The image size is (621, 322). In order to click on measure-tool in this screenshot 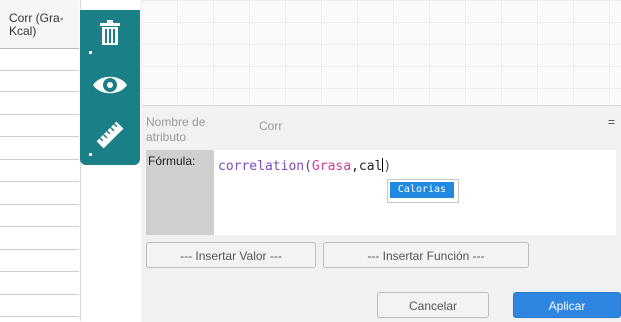, I will do `click(110, 137)`.